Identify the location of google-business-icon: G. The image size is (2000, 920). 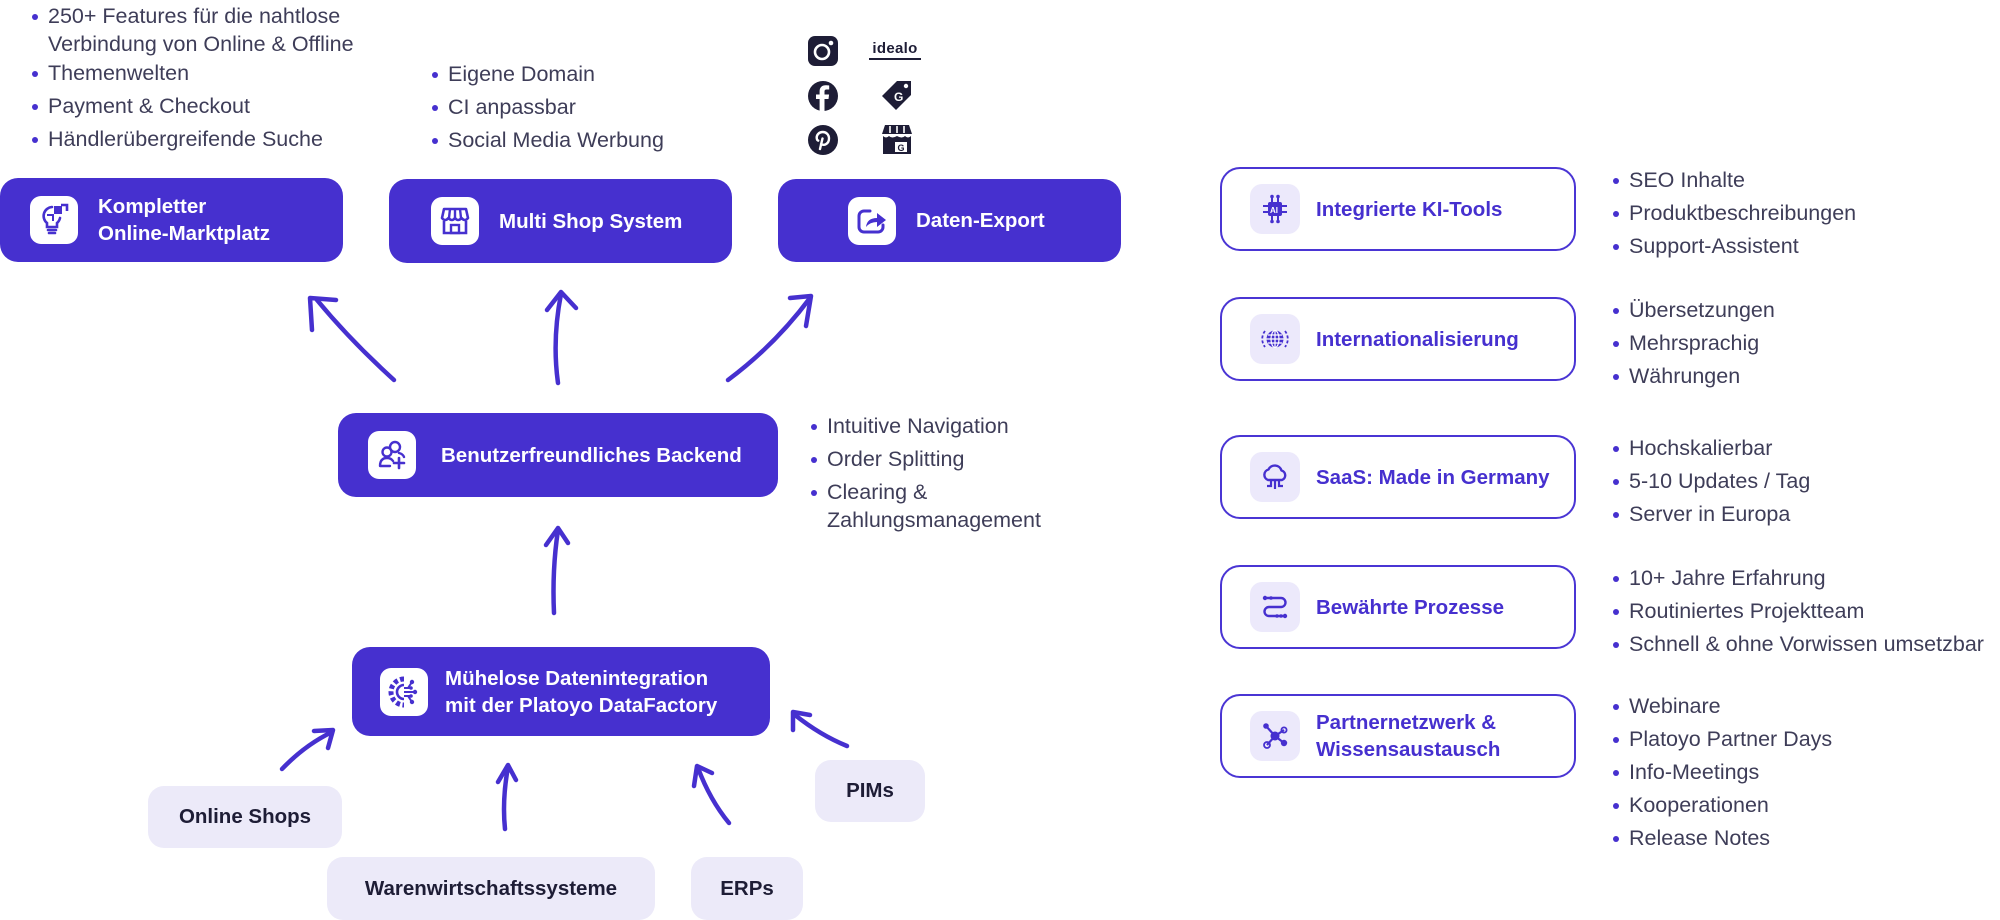
(897, 139).